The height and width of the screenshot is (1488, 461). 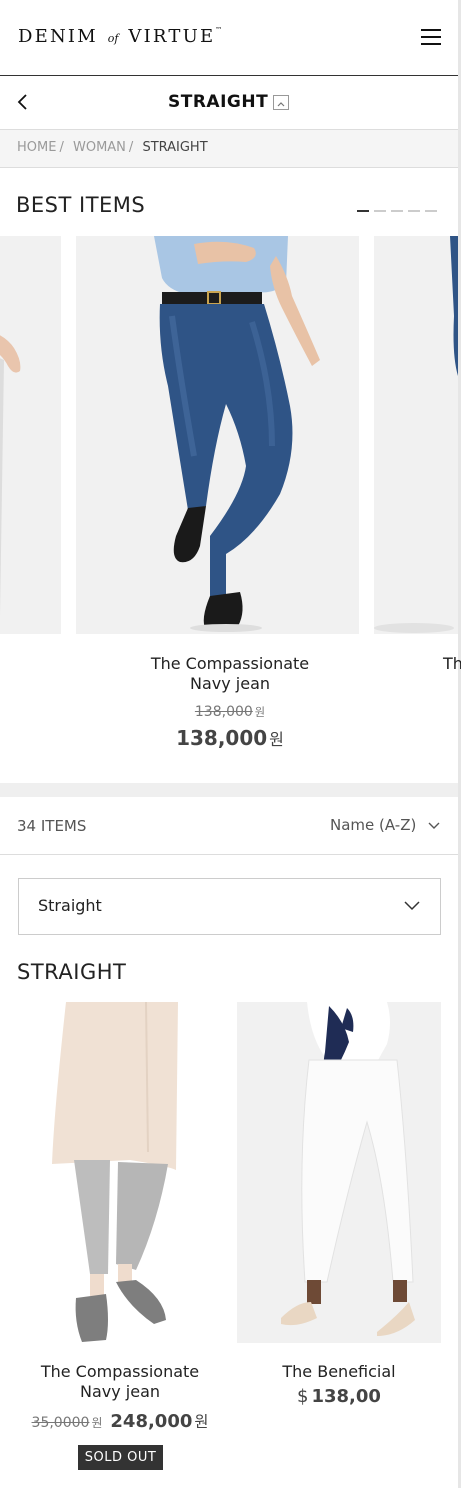 I want to click on price-value: 138,00, so click(x=346, y=1396).